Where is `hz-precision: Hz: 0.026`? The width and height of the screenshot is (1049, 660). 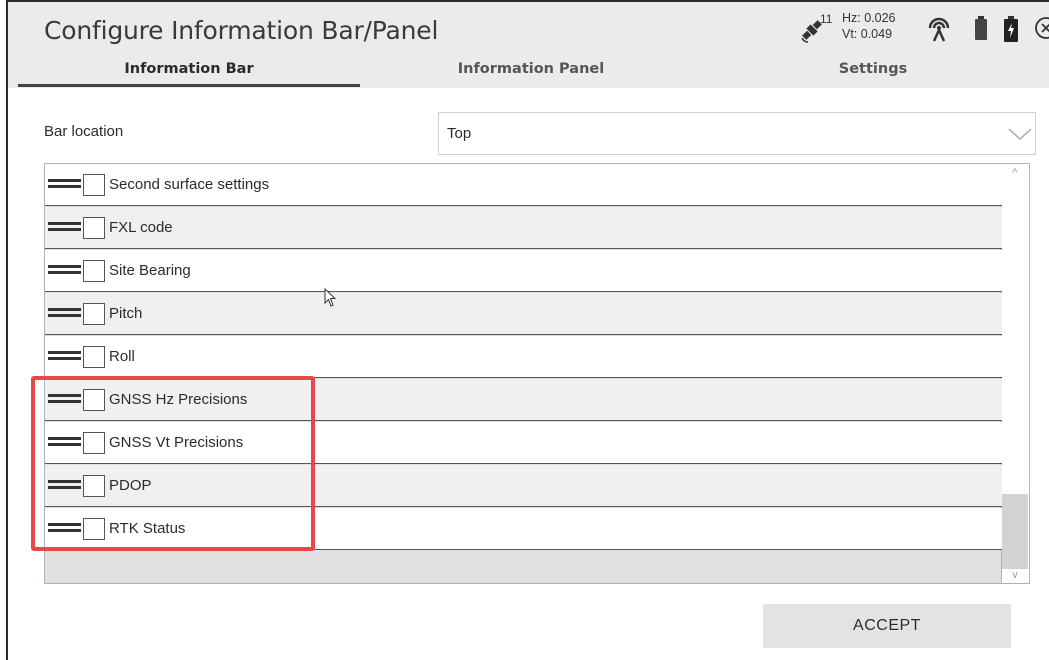
hz-precision: Hz: 0.026 is located at coordinates (869, 18).